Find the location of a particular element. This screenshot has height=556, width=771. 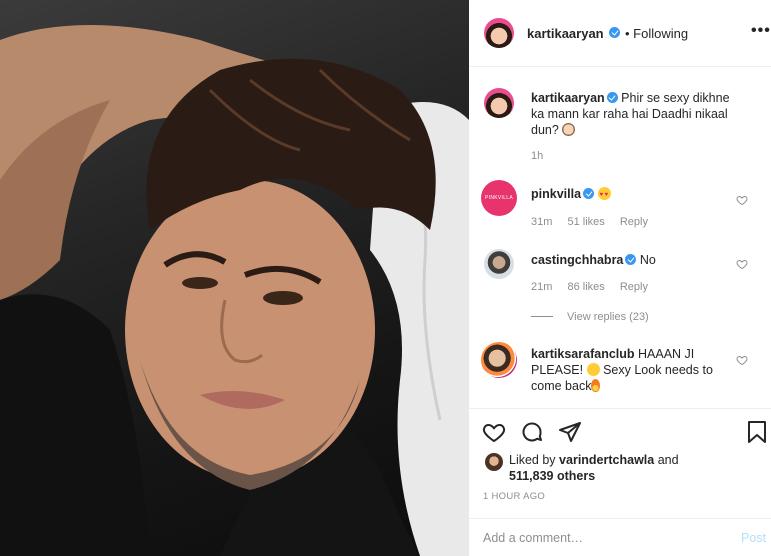

more-icon: ••• is located at coordinates (761, 31).